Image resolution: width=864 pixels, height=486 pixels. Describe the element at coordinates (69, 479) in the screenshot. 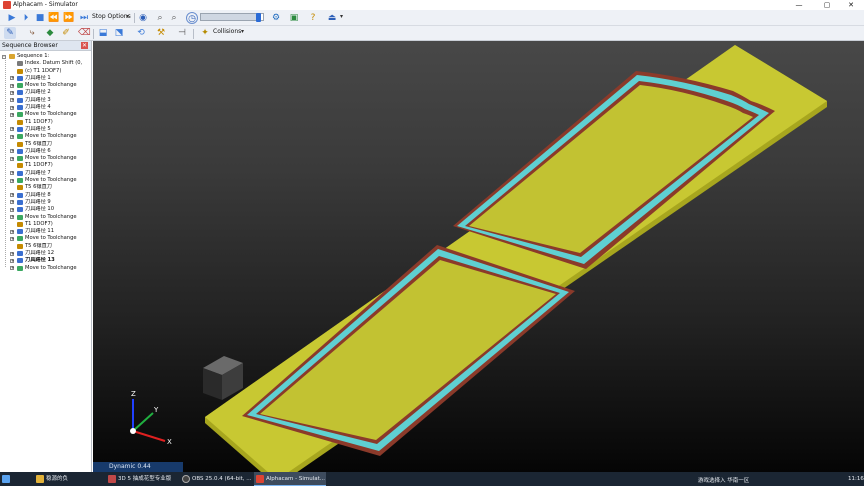

I see `taskbar-item-file: 稳源的负` at that location.